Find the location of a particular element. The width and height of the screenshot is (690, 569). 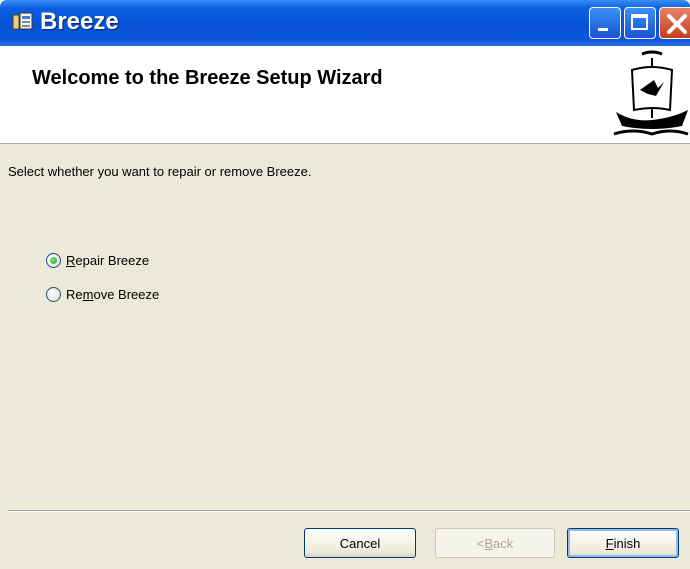

repair-radio is located at coordinates (53, 260).